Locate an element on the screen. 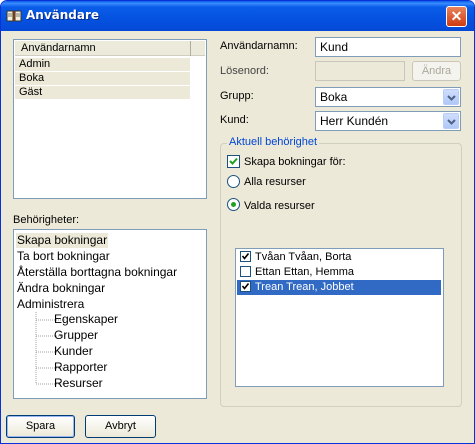 The height and width of the screenshot is (444, 475). tree-item: Egenskaper is located at coordinates (86, 319).